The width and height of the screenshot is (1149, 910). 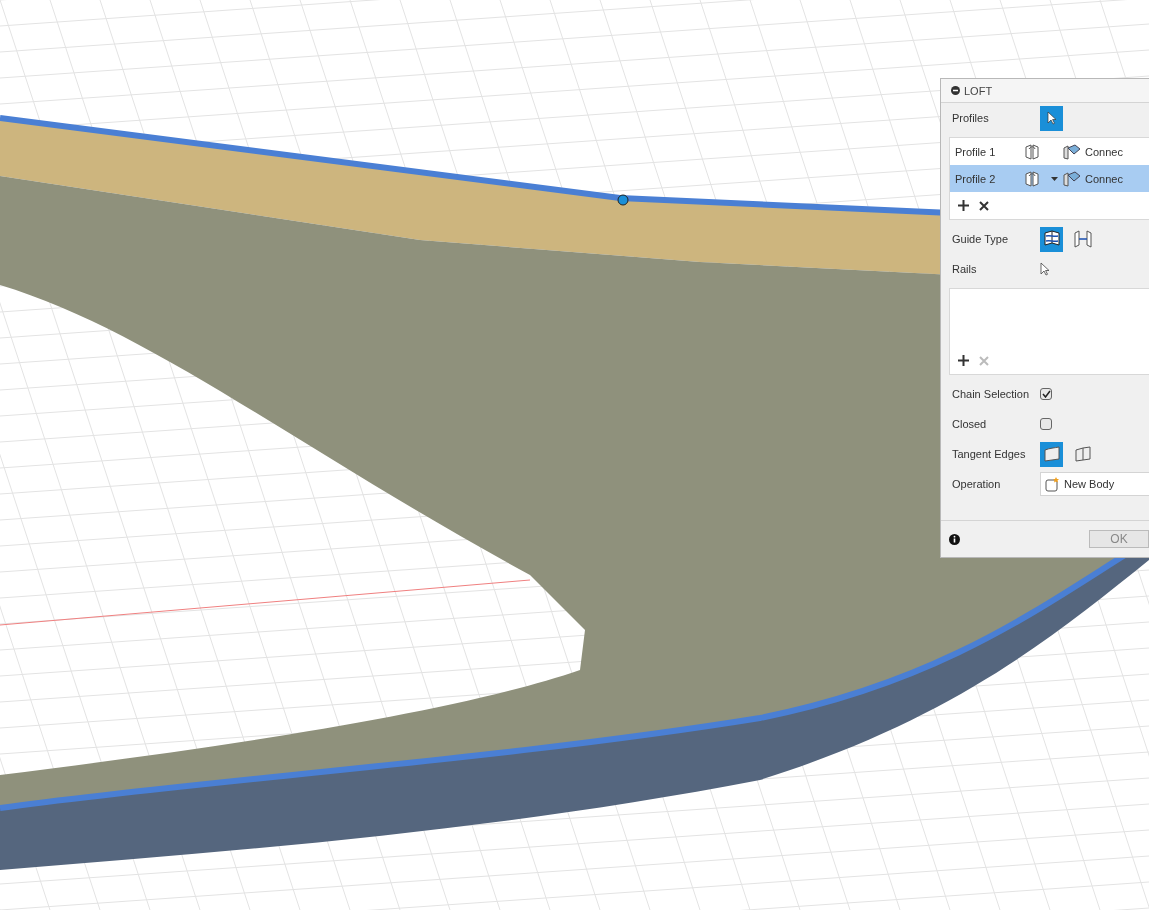 I want to click on profile-row: Profile 1 Connec, so click(x=1049, y=151).